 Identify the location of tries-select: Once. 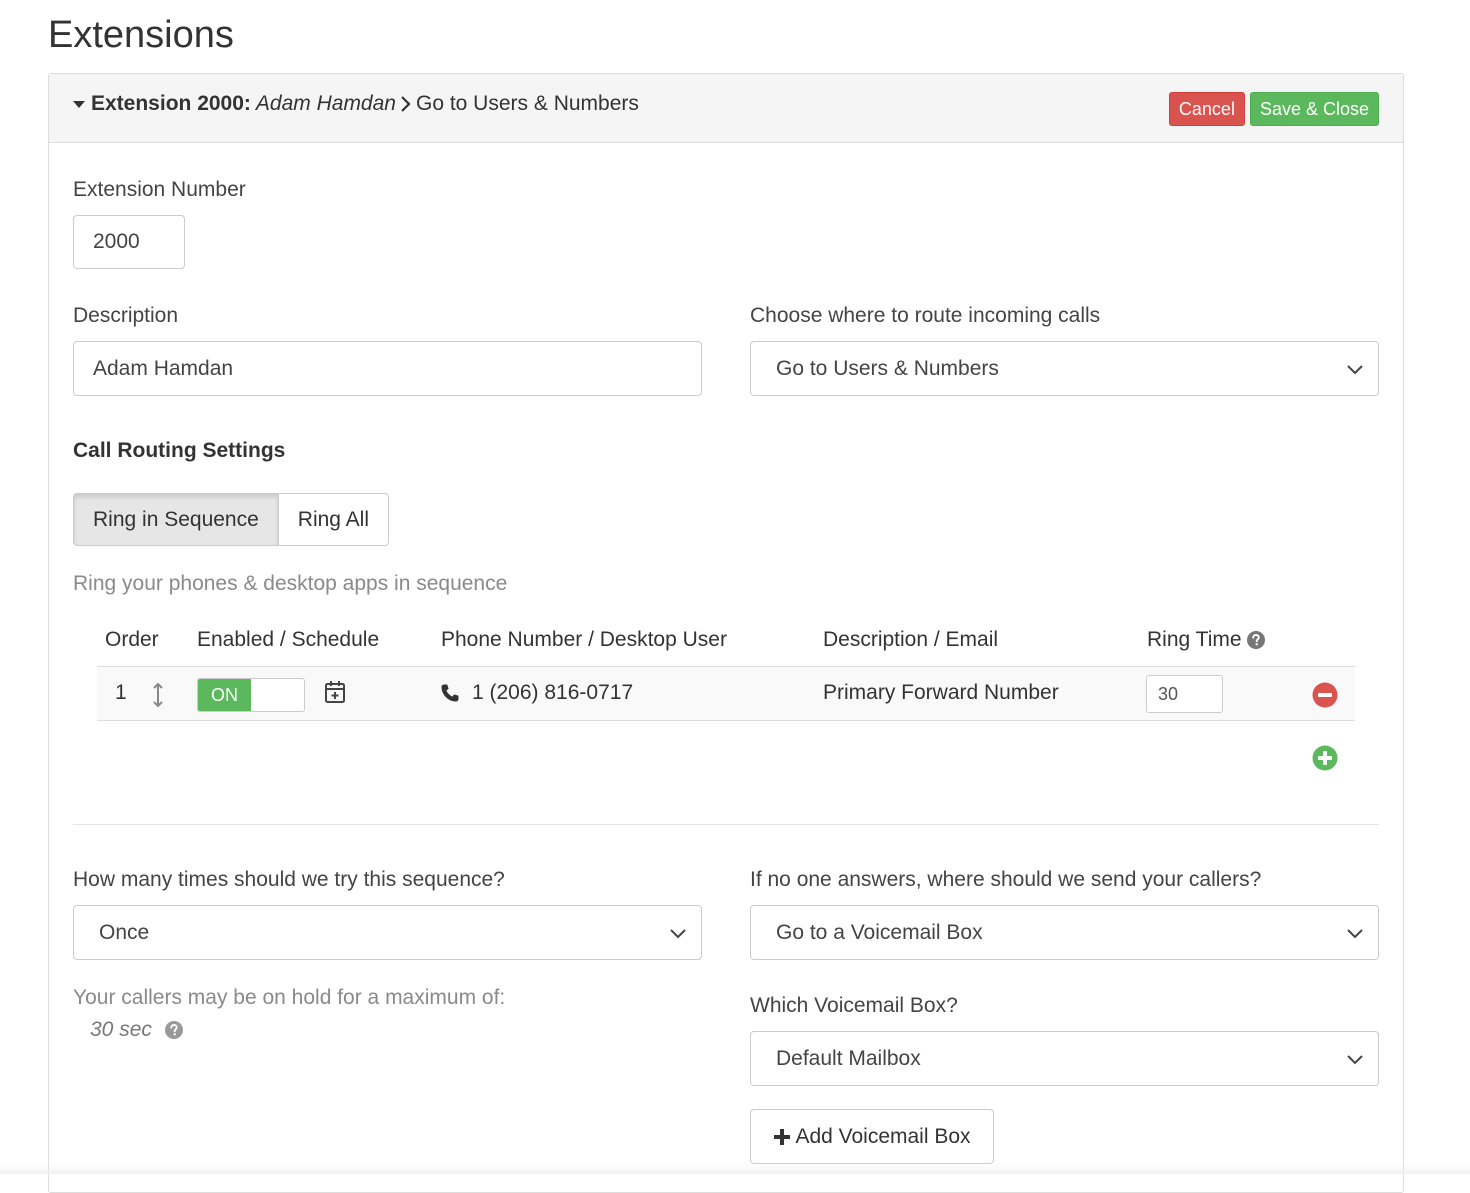
(387, 932).